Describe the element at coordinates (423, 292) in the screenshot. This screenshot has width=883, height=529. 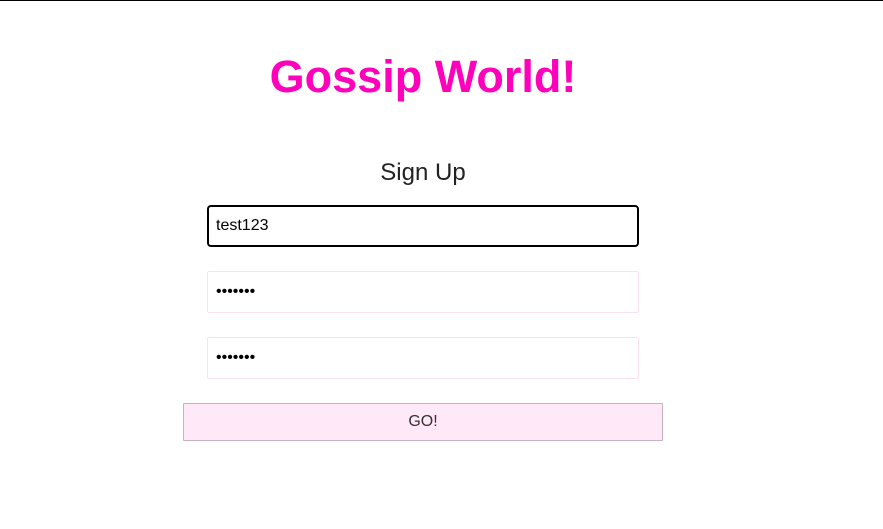
I see `password-input` at that location.